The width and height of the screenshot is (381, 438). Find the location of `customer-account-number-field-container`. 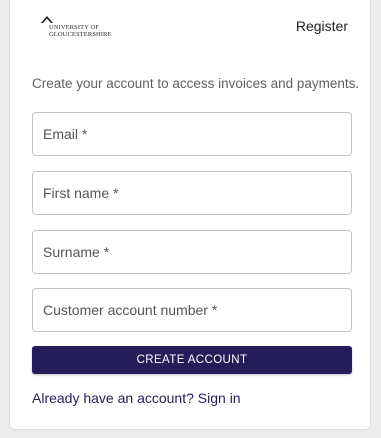

customer-account-number-field-container is located at coordinates (192, 310).